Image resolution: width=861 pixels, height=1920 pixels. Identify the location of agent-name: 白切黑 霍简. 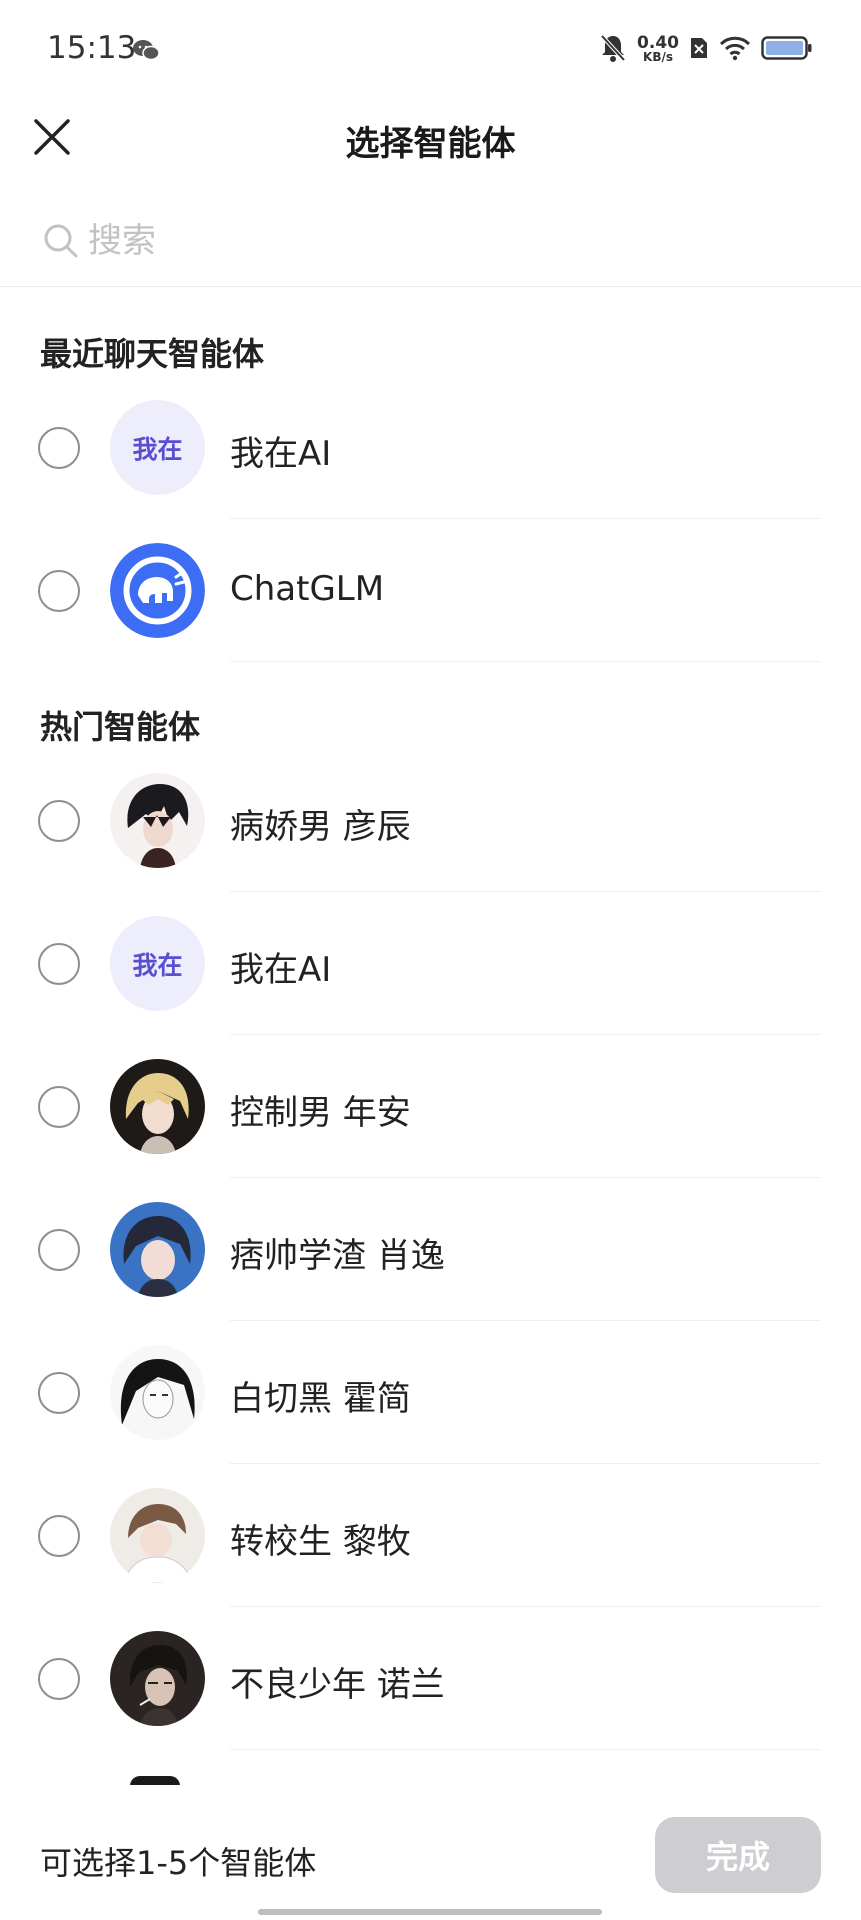
(320, 1399).